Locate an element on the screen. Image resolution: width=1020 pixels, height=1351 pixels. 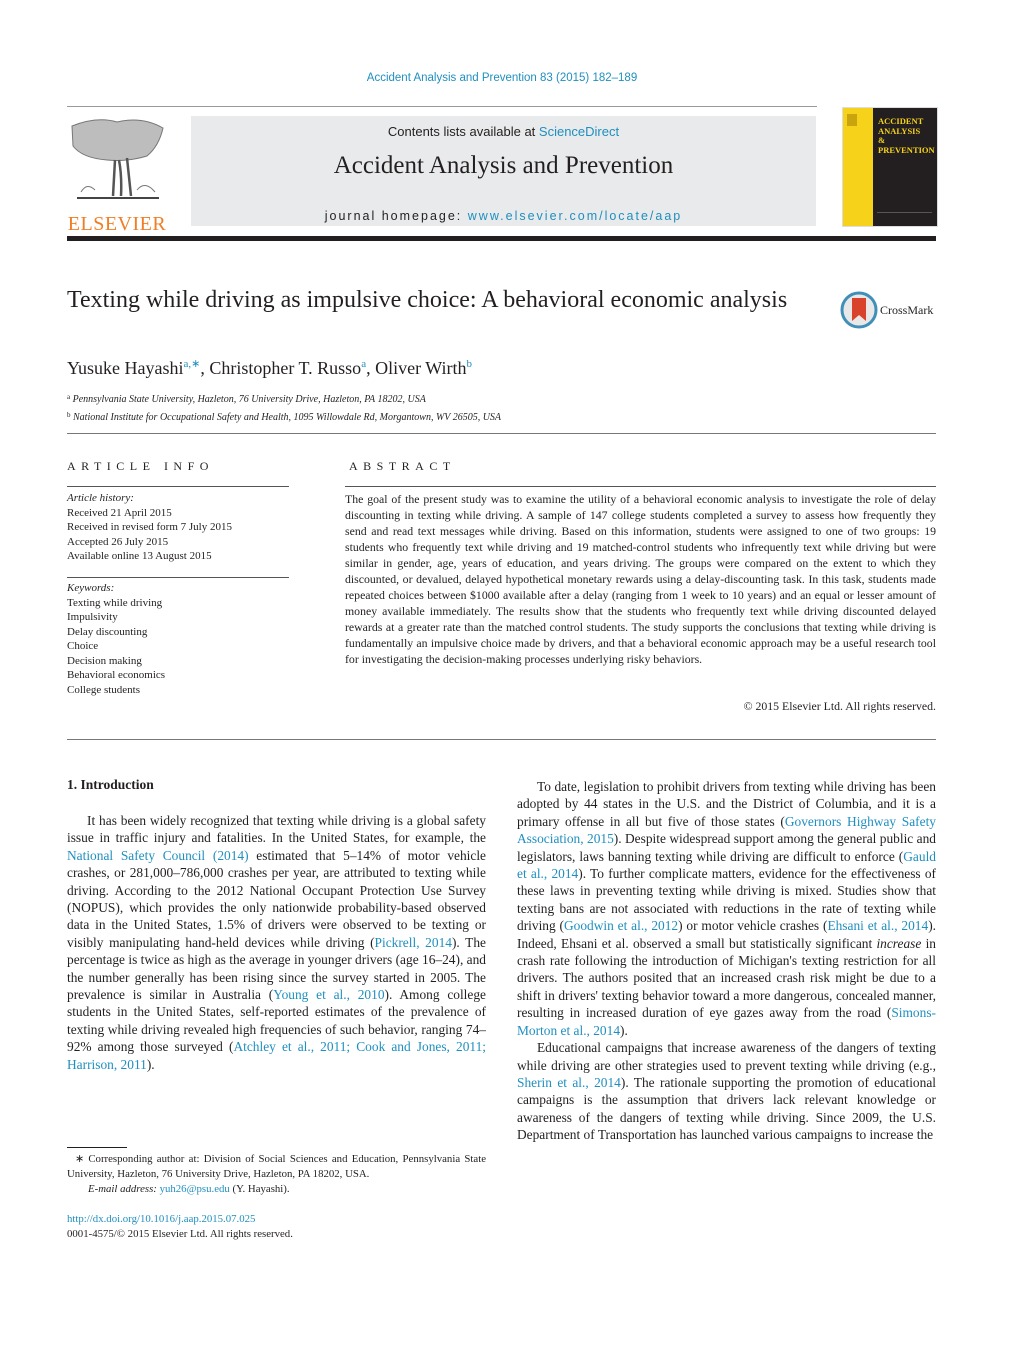
emphasis-text: increase is located at coordinates (899, 943).